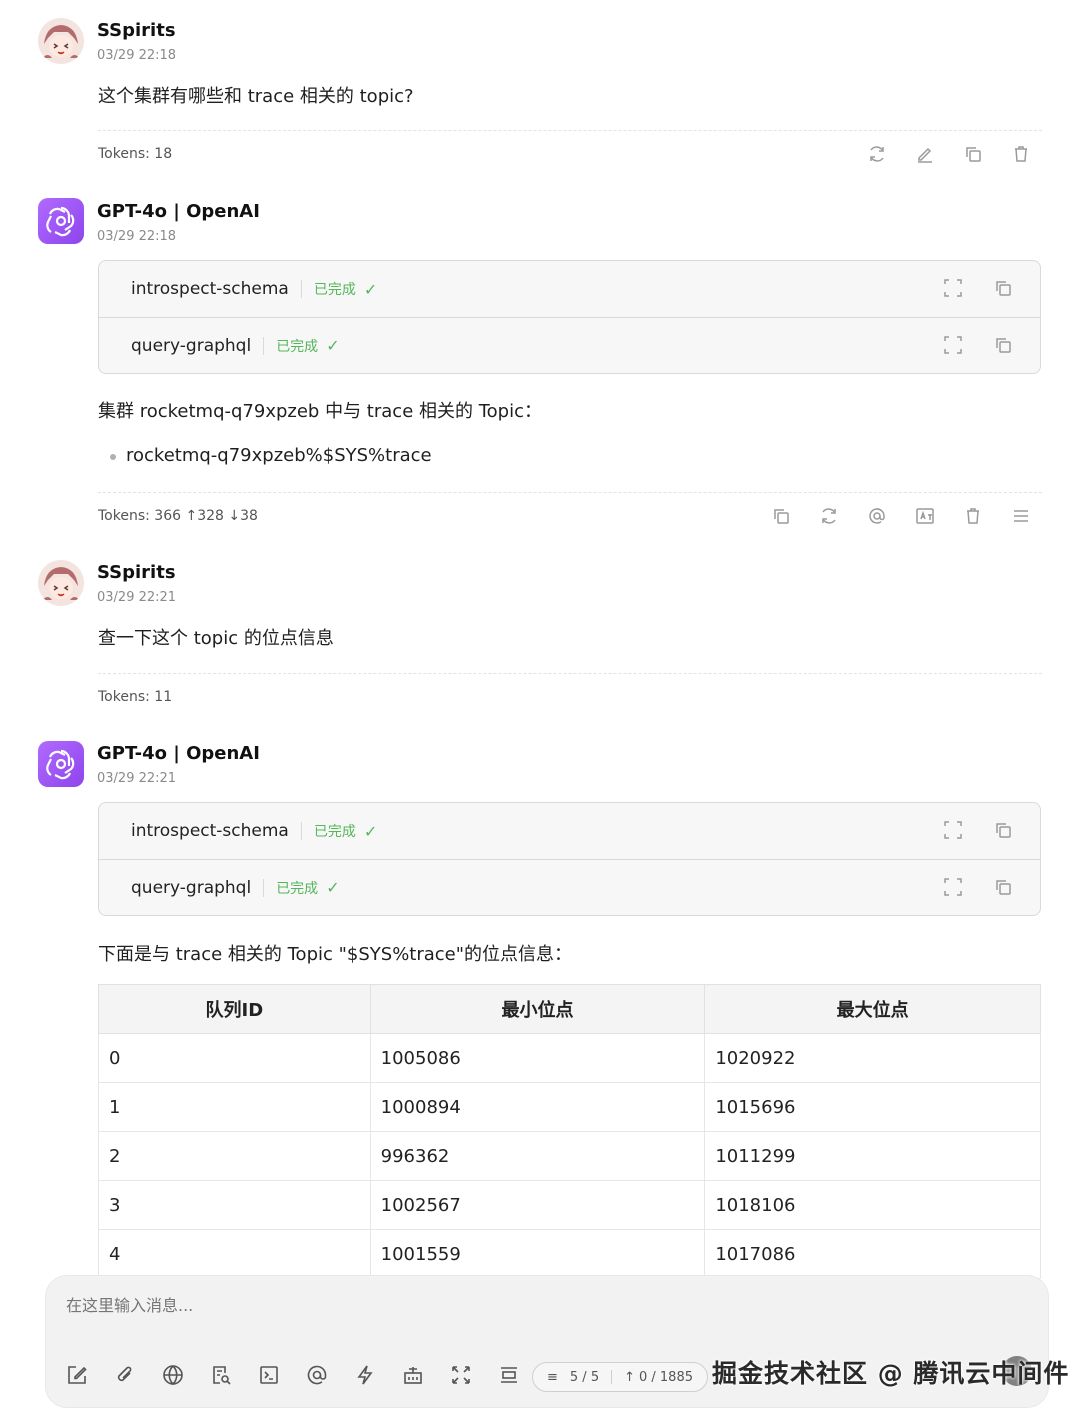  I want to click on table-cell: 1001559, so click(537, 1254).